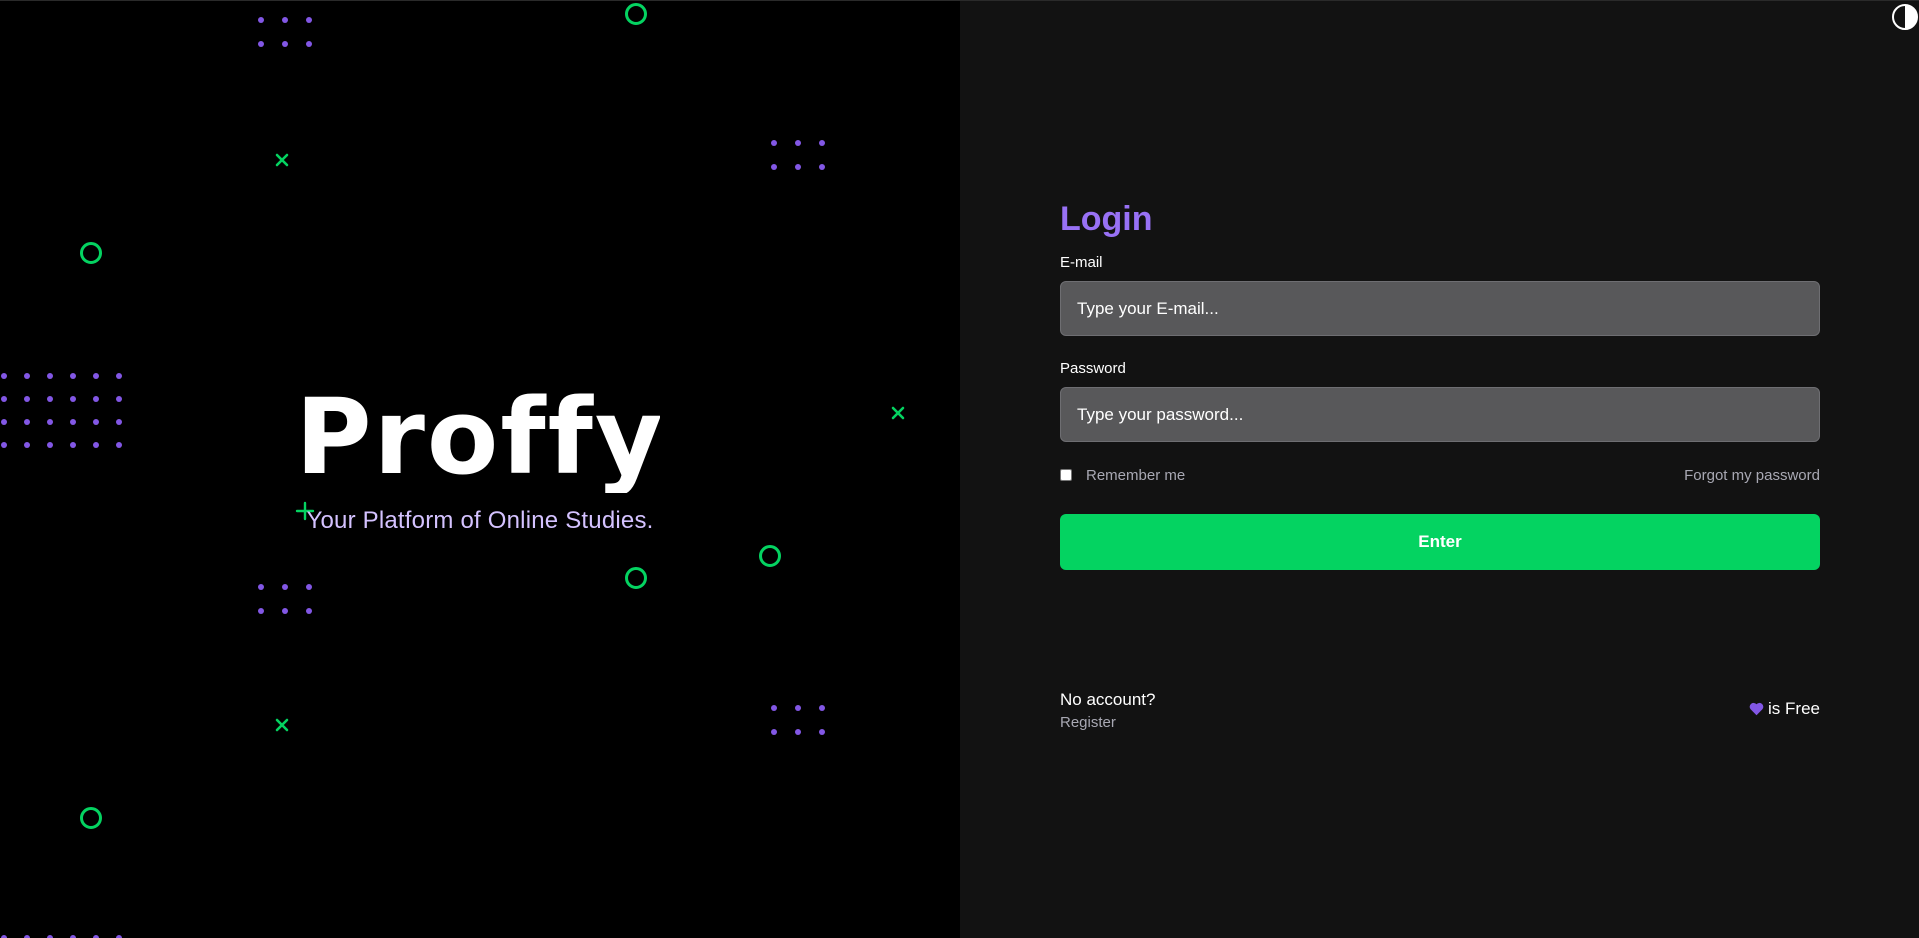 The height and width of the screenshot is (938, 1919). I want to click on brand-block: Proffy Your Platform of Online Studies., so click(480, 458).